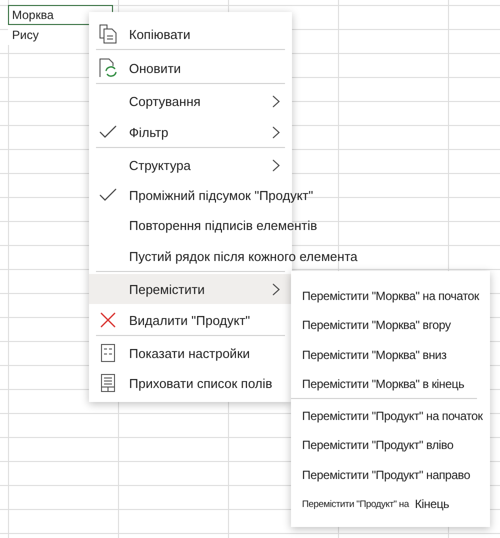 The height and width of the screenshot is (538, 500). What do you see at coordinates (207, 195) in the screenshot?
I see `menu-item: Проміжний підсумок "Продукт"` at bounding box center [207, 195].